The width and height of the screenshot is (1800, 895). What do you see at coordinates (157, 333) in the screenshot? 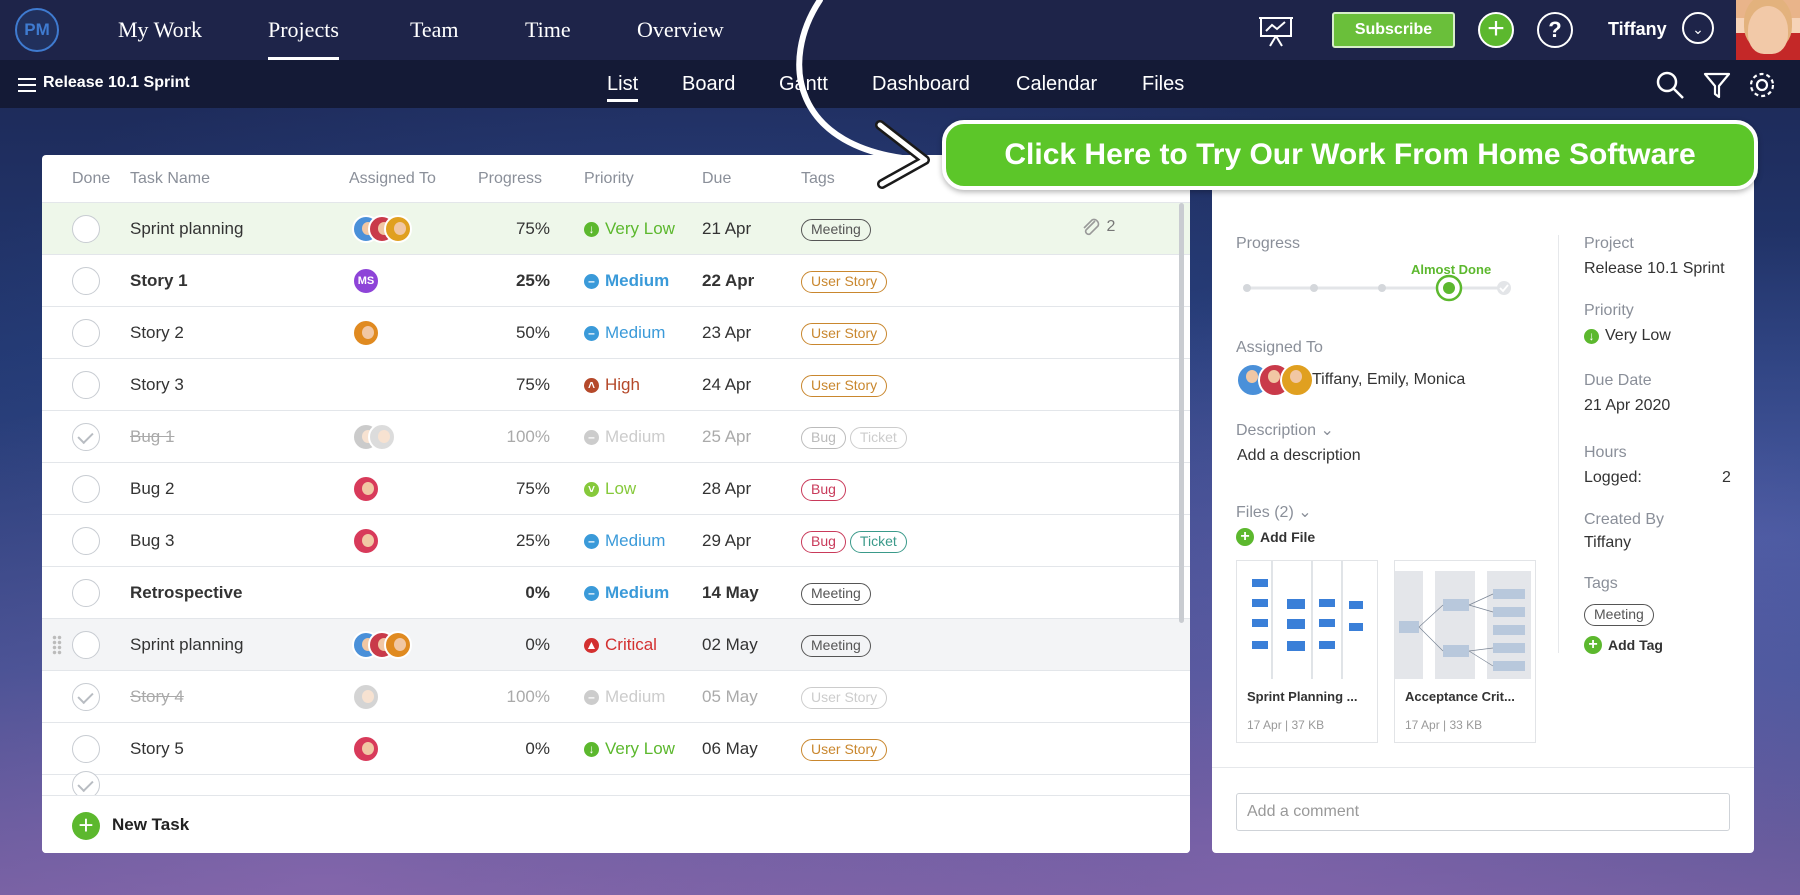
I see `task-name: Story 2` at bounding box center [157, 333].